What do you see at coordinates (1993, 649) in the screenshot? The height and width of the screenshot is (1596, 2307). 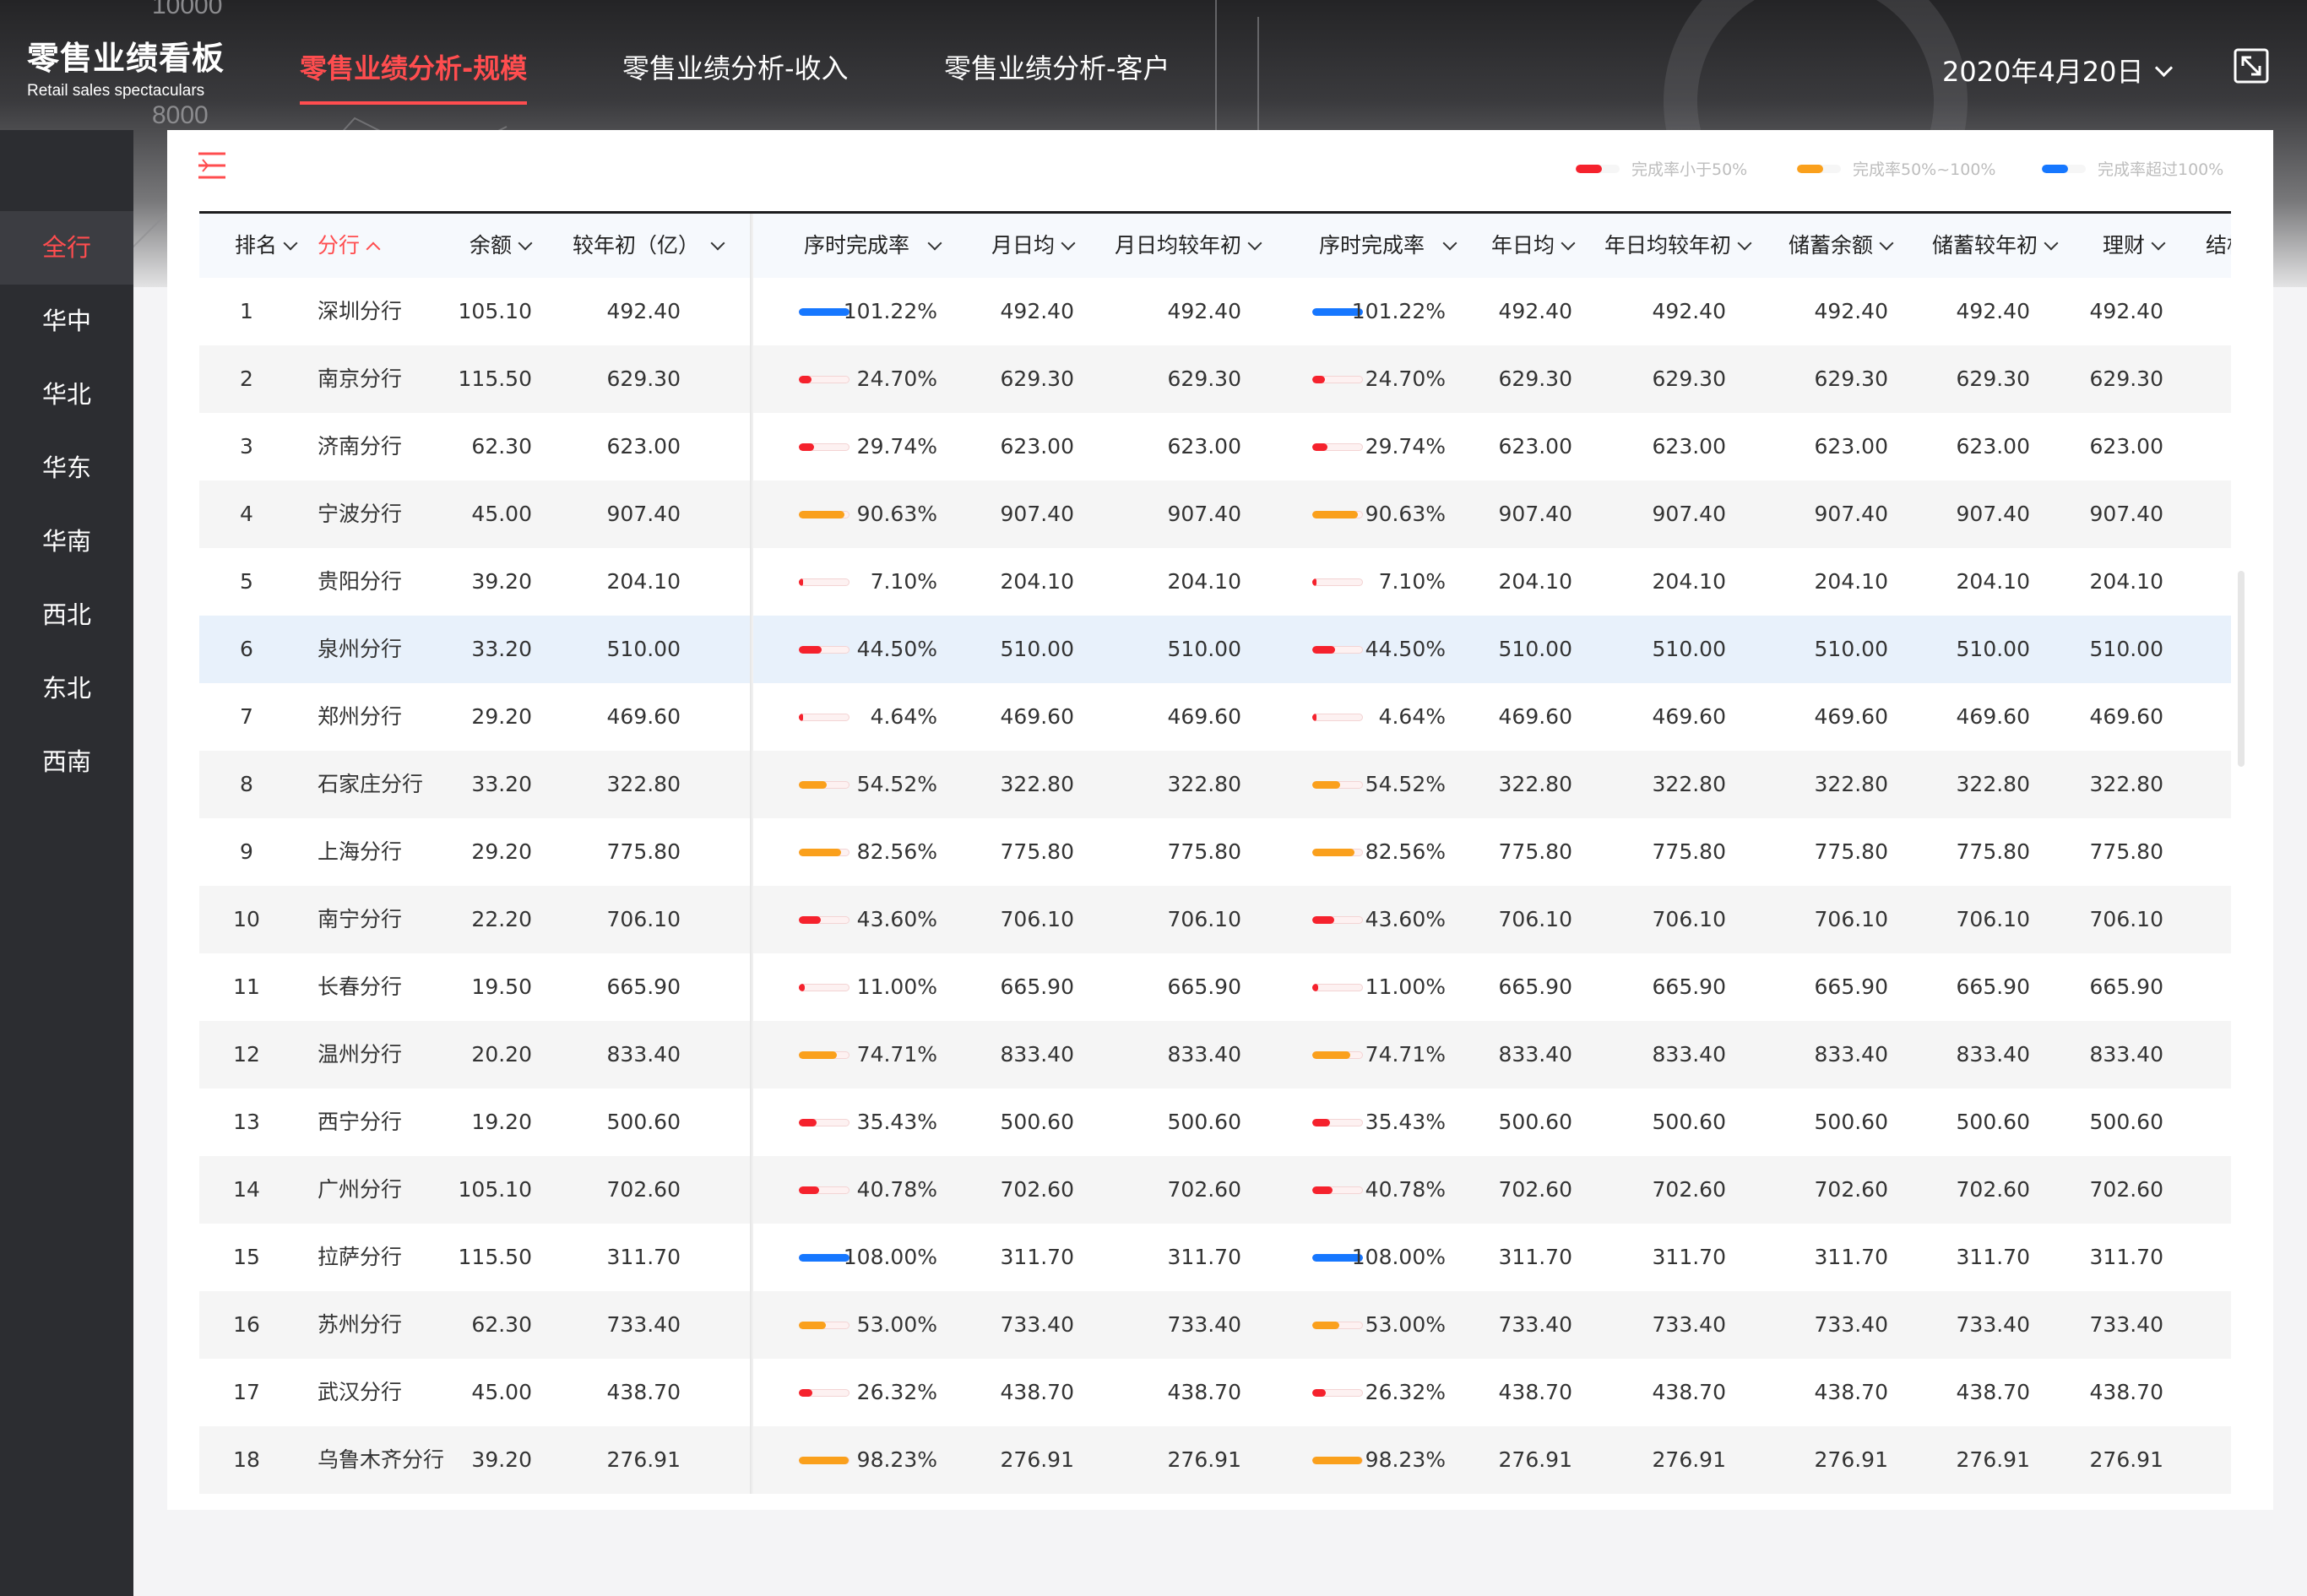 I see `cell-savings-ytd: 510.00` at bounding box center [1993, 649].